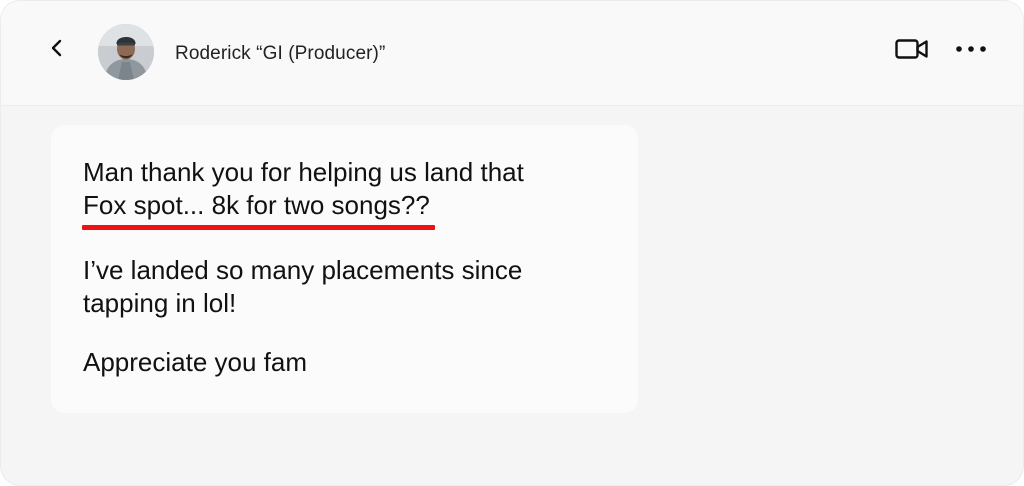 Image resolution: width=1024 pixels, height=486 pixels. Describe the element at coordinates (195, 362) in the screenshot. I see `message-text-line: Appreciate you fam` at that location.